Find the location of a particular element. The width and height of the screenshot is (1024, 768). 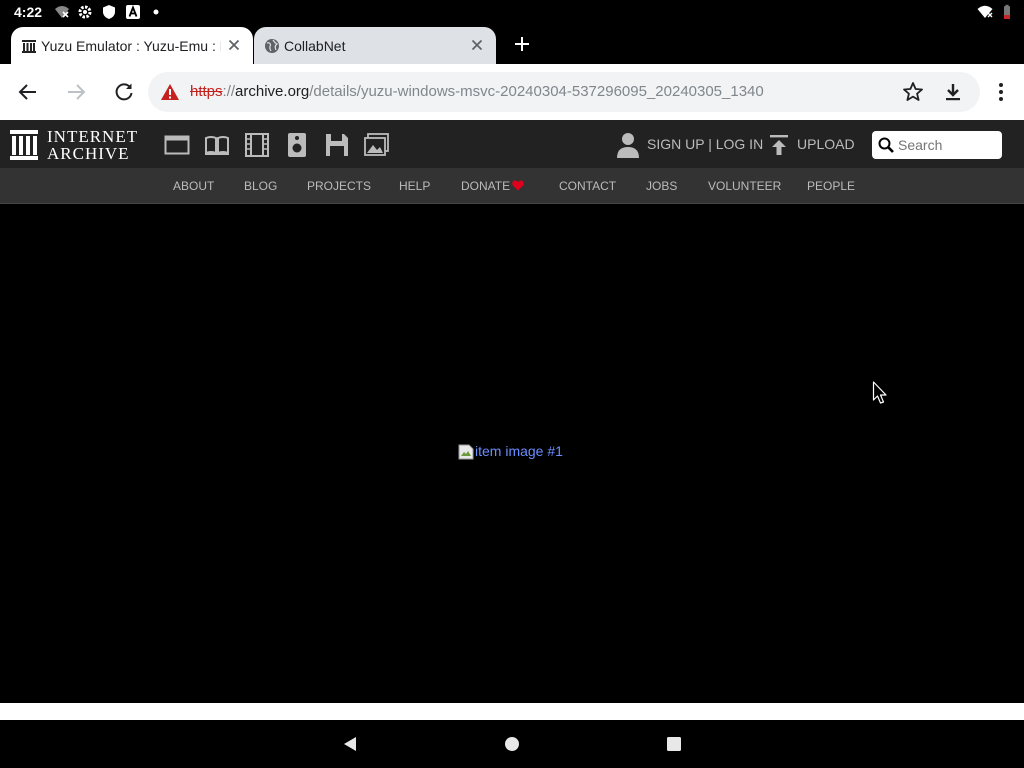

android-nav-bar is located at coordinates (512, 744).